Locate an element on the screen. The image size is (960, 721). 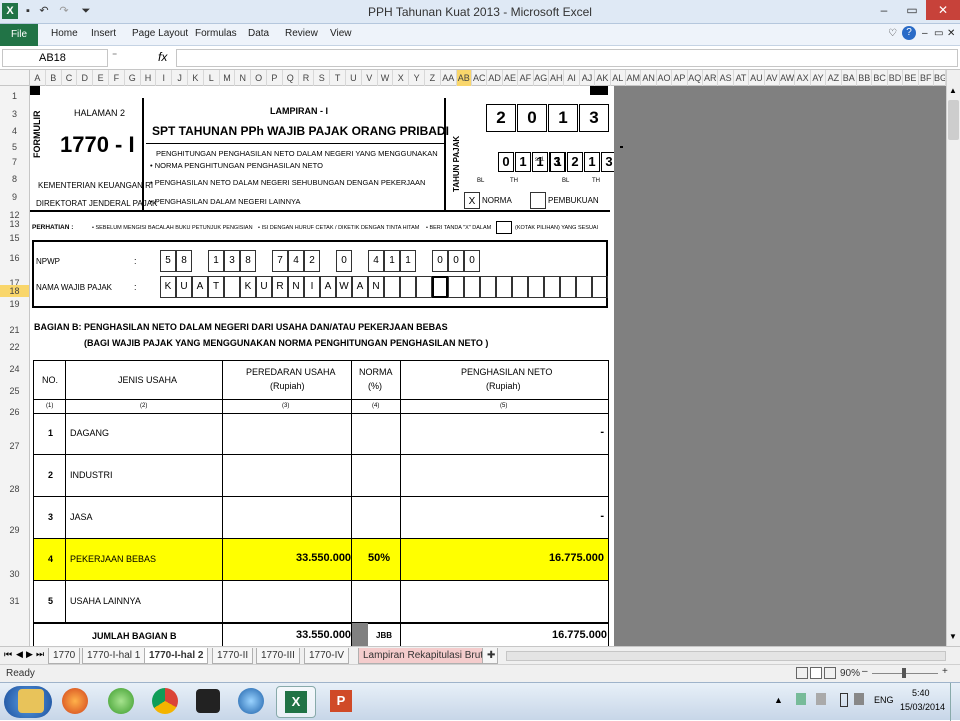
column-header-an: AN is located at coordinates (649, 78).